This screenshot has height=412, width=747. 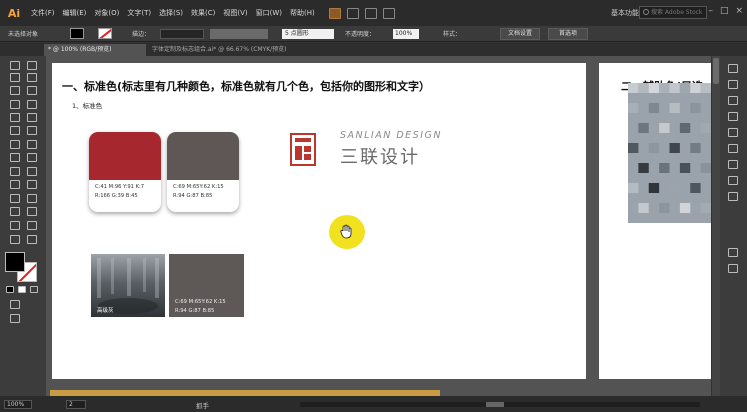 I want to click on close-icon: ×, so click(x=739, y=11).